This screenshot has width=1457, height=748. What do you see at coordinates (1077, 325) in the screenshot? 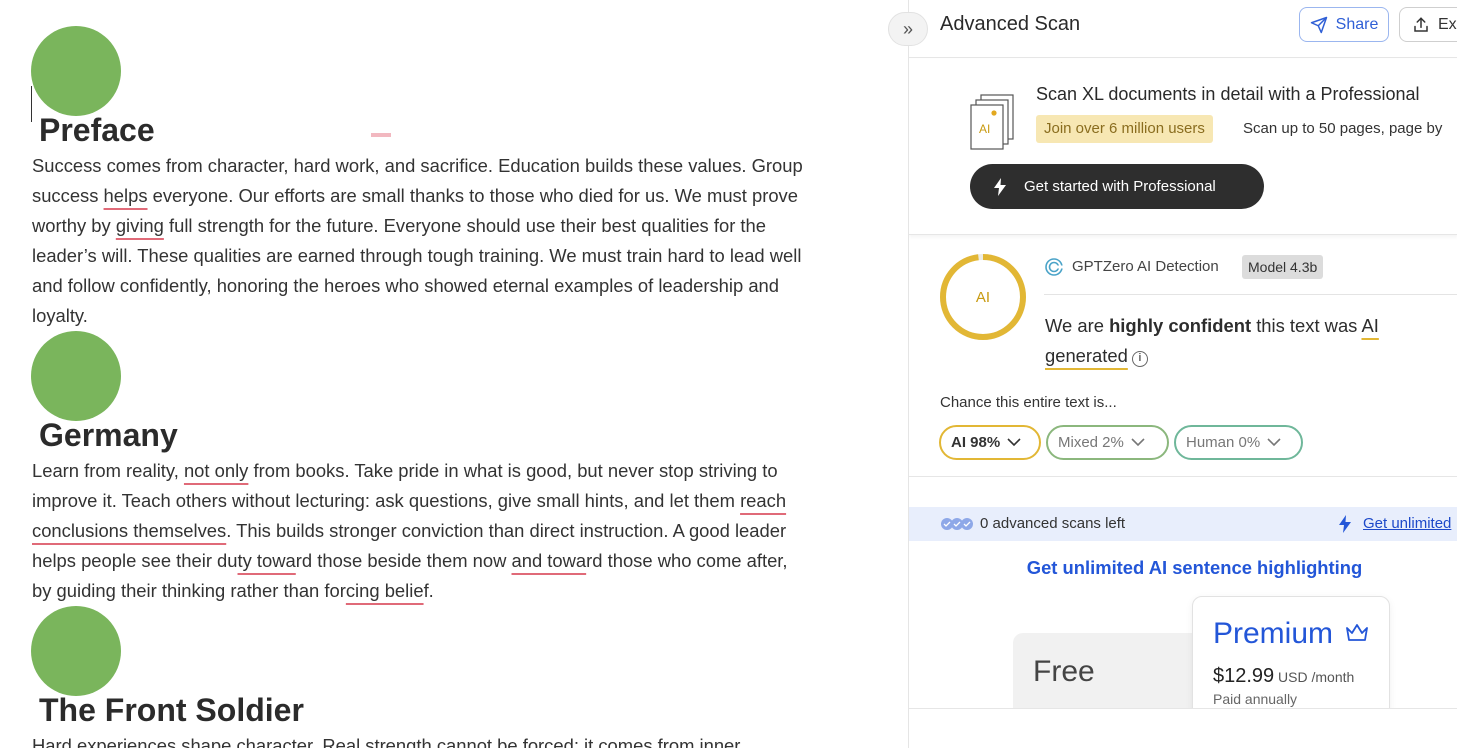
I see `verdict-prefix: We are` at bounding box center [1077, 325].